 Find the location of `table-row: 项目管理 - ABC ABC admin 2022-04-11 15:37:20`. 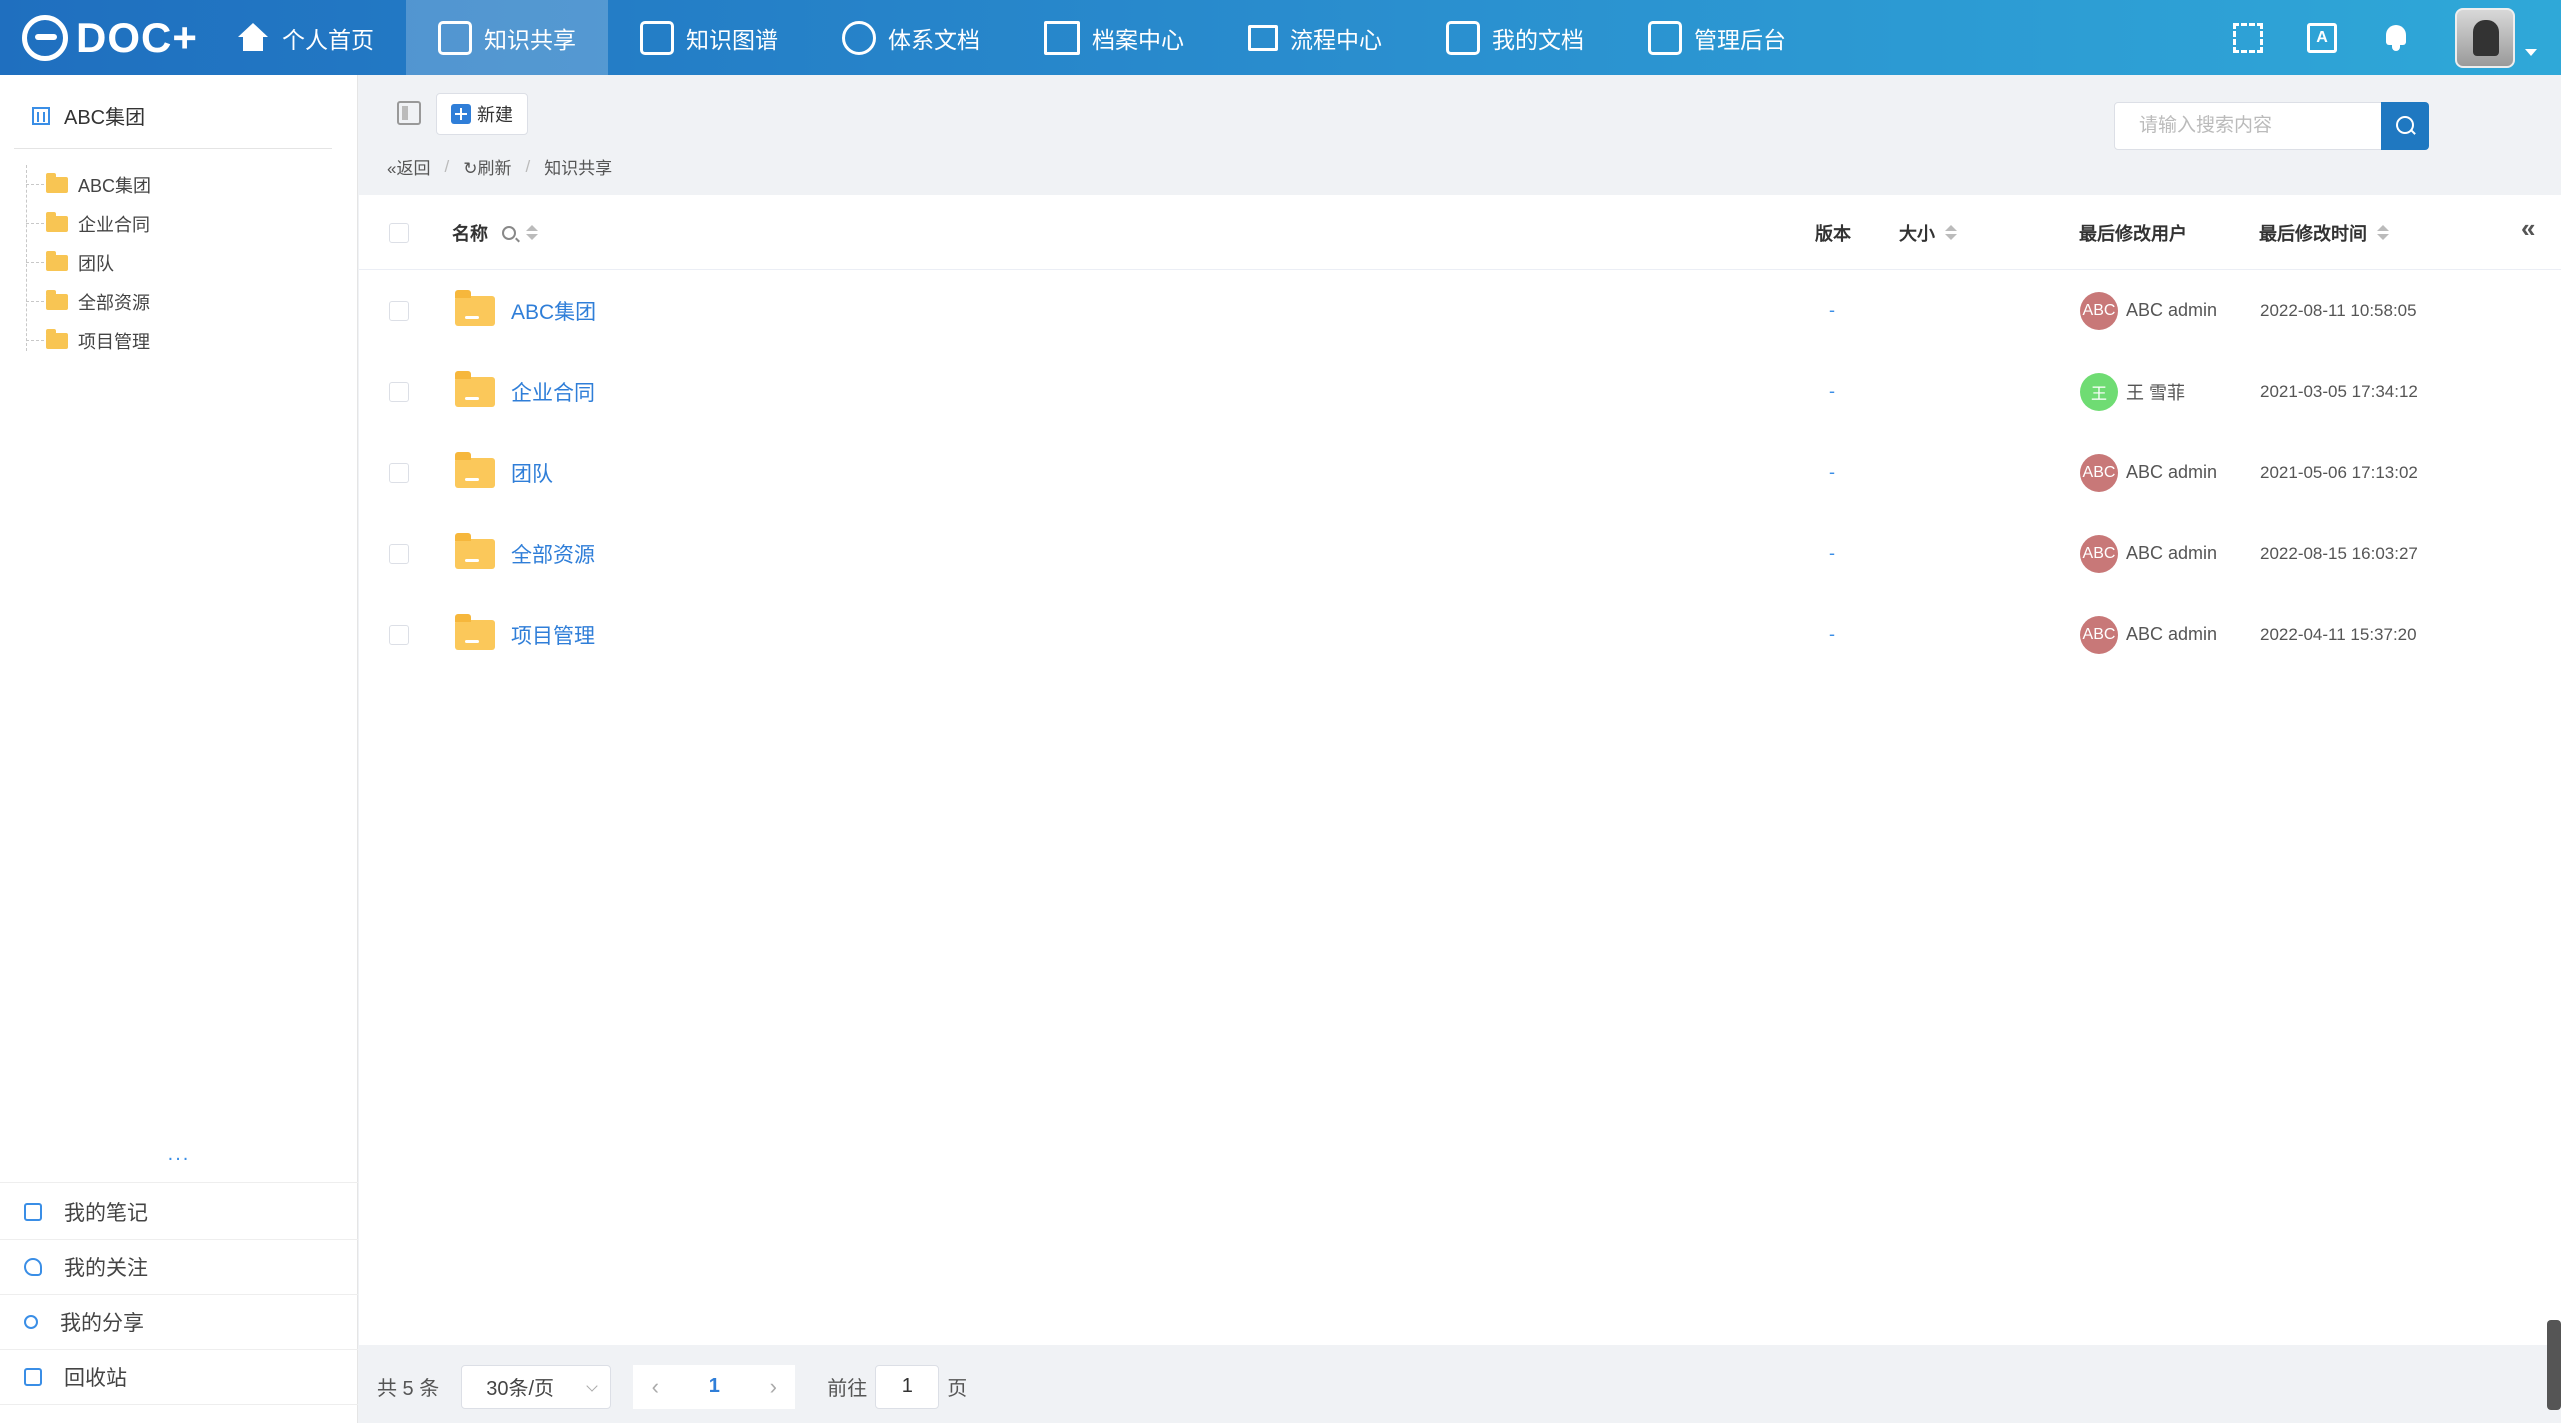

table-row: 项目管理 - ABC ABC admin 2022-04-11 15:37:20 is located at coordinates (1460, 634).